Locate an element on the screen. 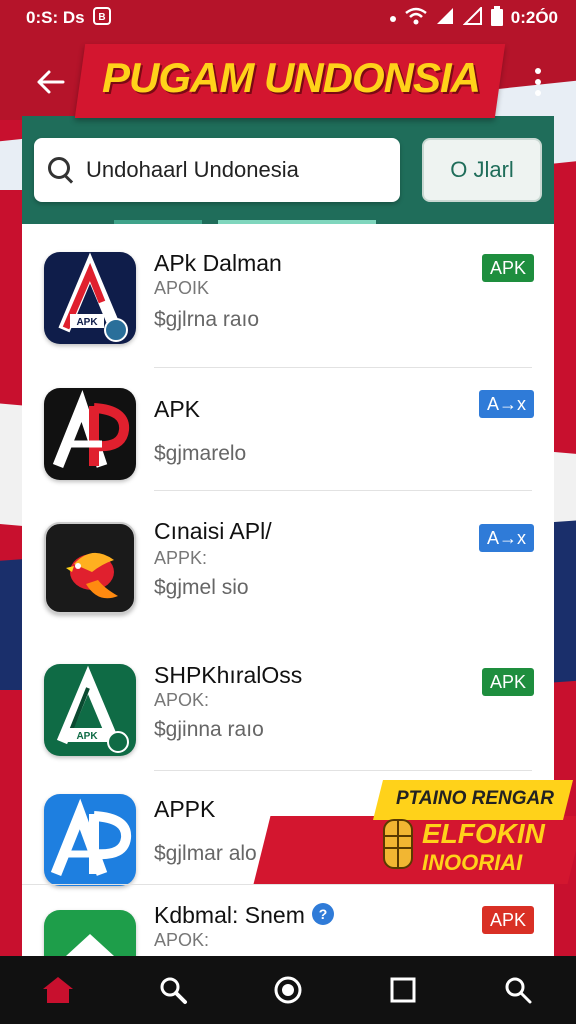 The width and height of the screenshot is (576, 1024). screenshot-icon: B is located at coordinates (101, 18).